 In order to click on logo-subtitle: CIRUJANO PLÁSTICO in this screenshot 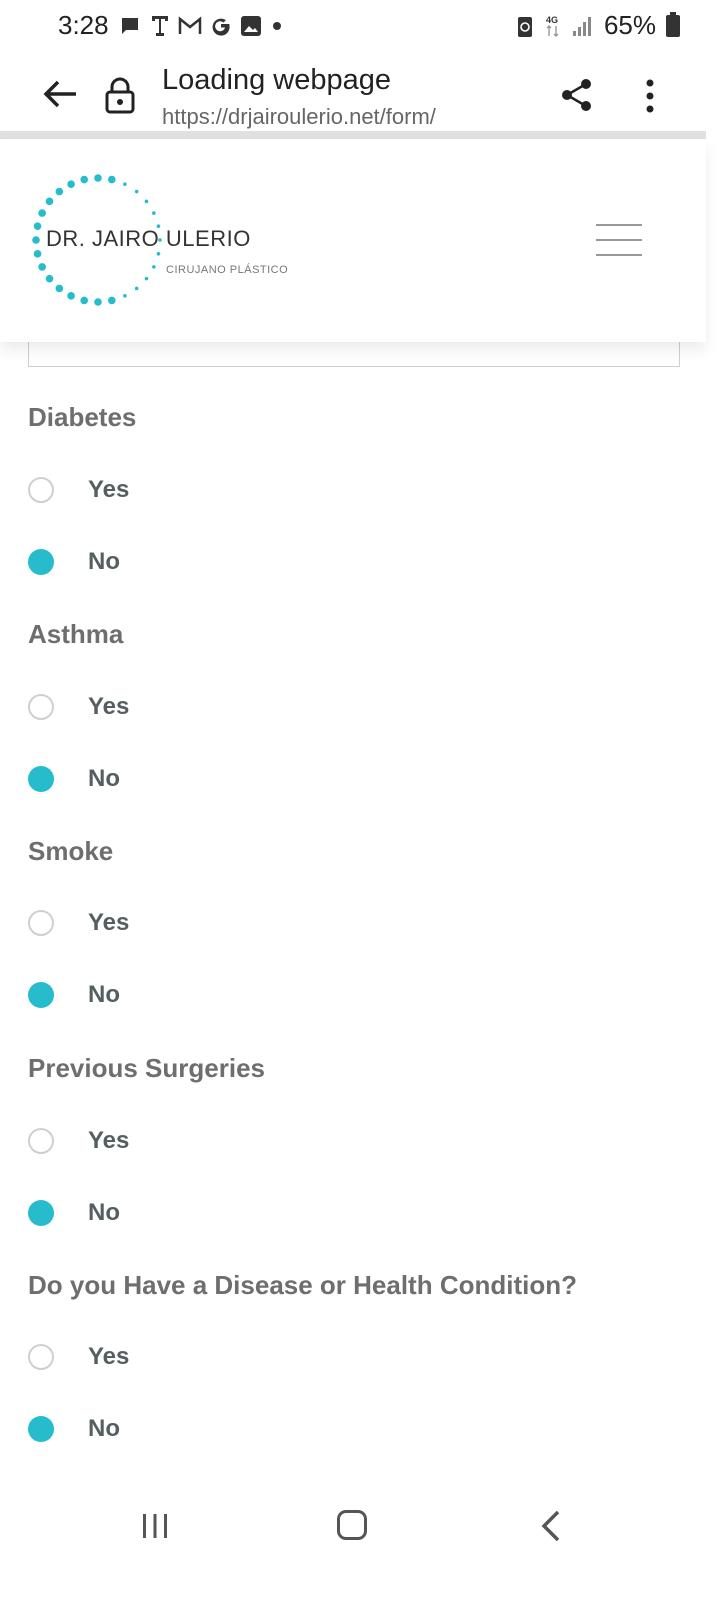, I will do `click(227, 270)`.